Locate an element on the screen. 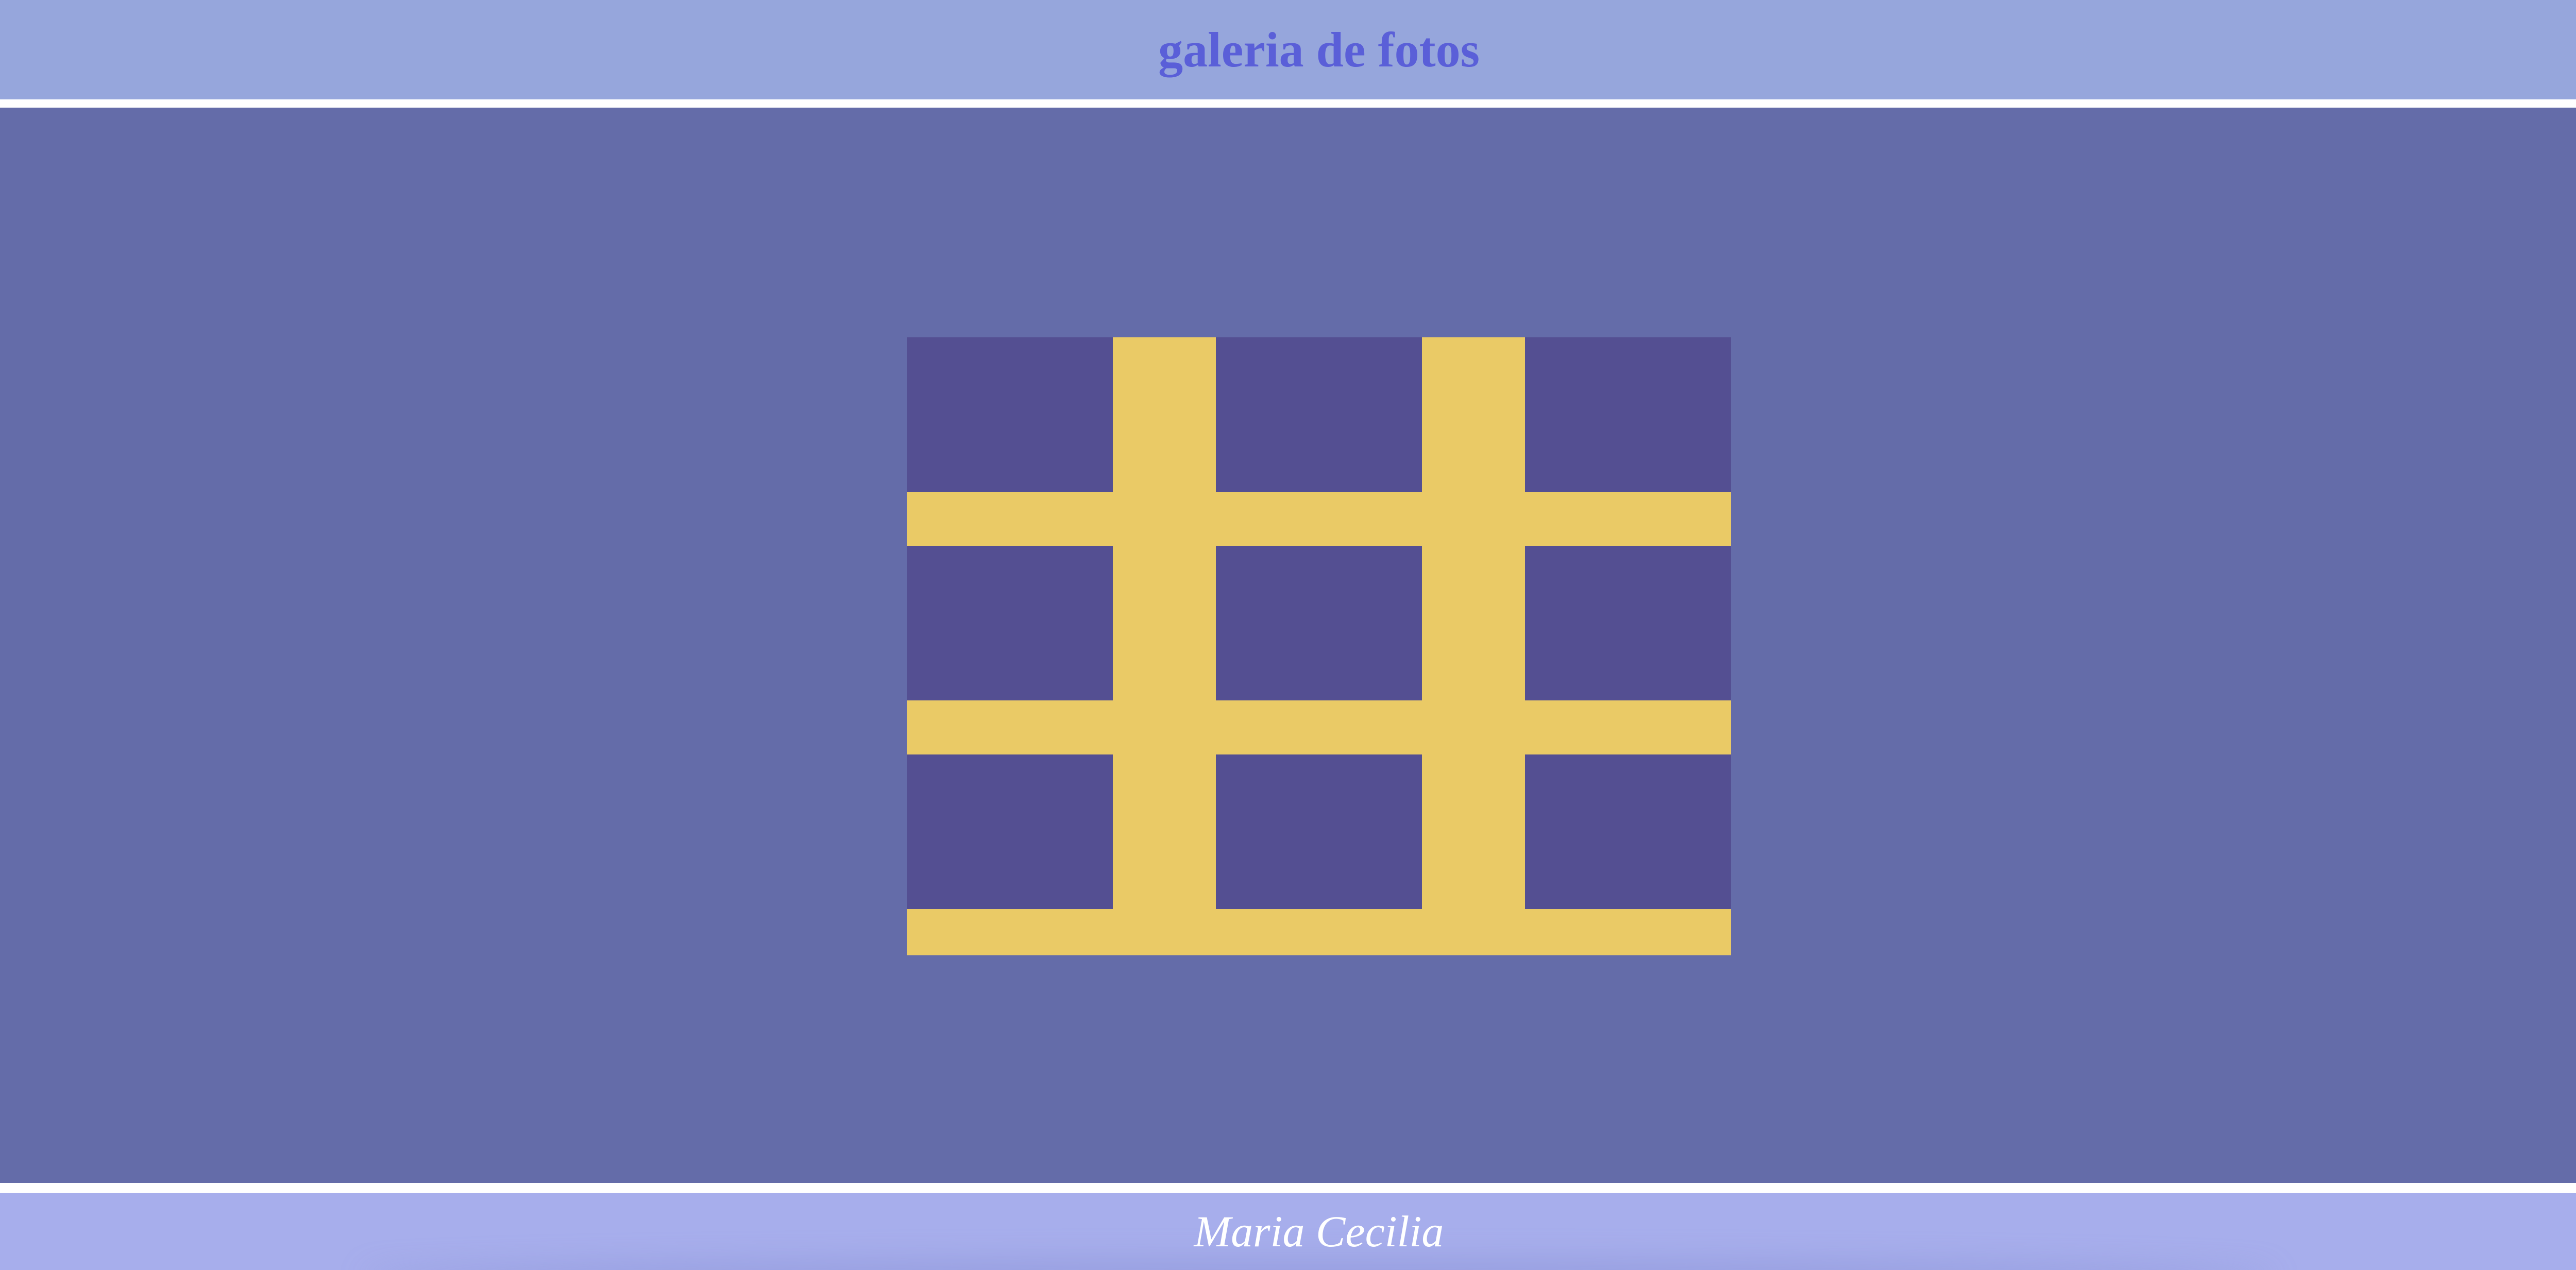 The image size is (2576, 1270). page-header: galeria de fotos is located at coordinates (1288, 49).